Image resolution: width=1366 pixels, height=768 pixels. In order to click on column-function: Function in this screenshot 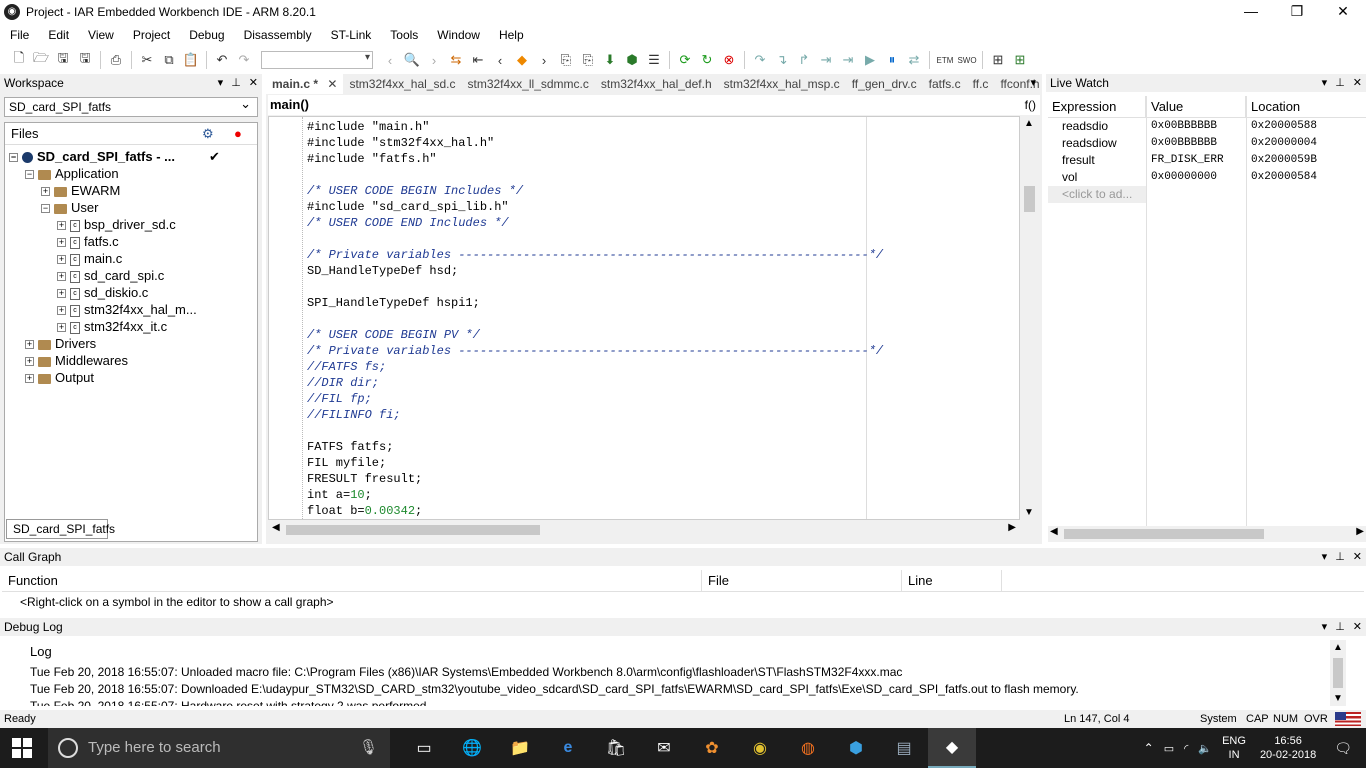, I will do `click(352, 580)`.